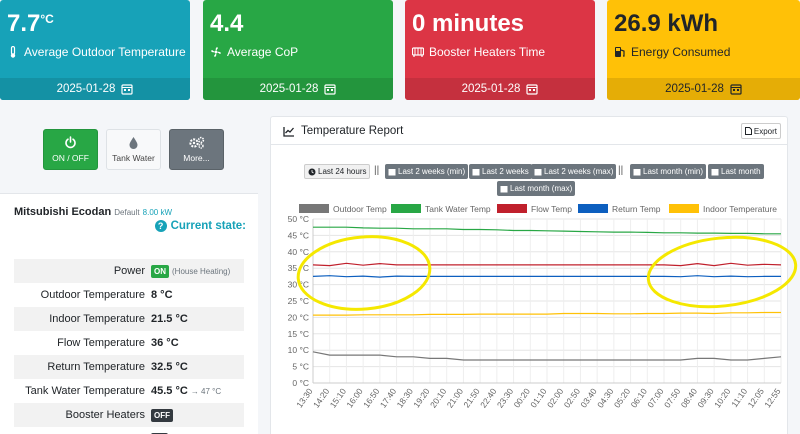  Describe the element at coordinates (360, 209) in the screenshot. I see `legend-label: Outdoor Temp` at that location.